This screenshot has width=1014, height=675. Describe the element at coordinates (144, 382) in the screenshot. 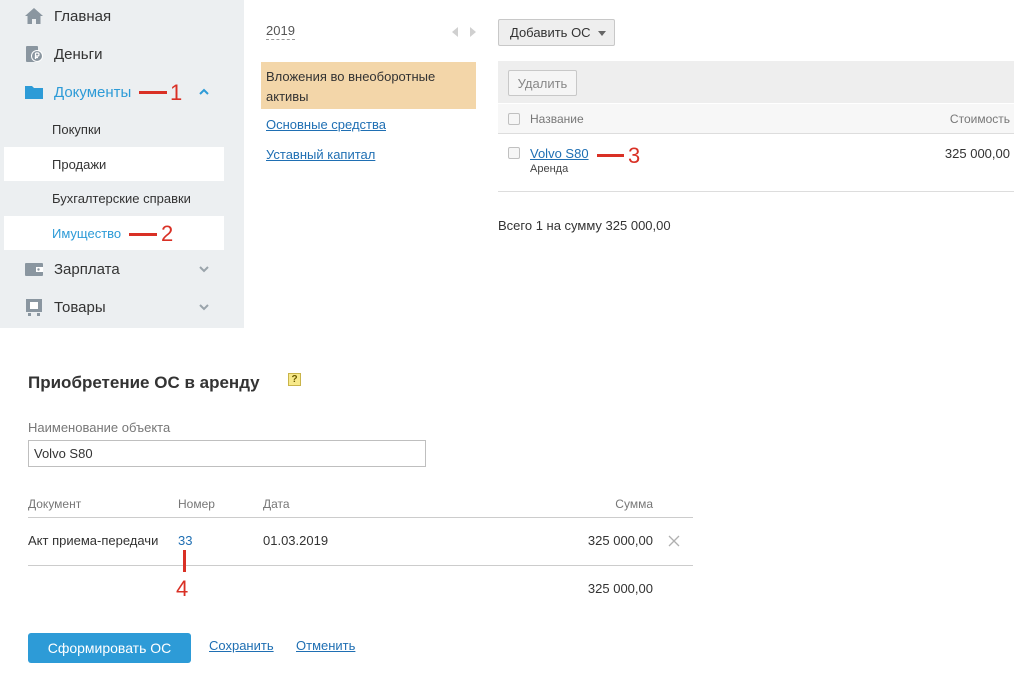

I see `form-title: Приобретение ОС в аренду` at that location.